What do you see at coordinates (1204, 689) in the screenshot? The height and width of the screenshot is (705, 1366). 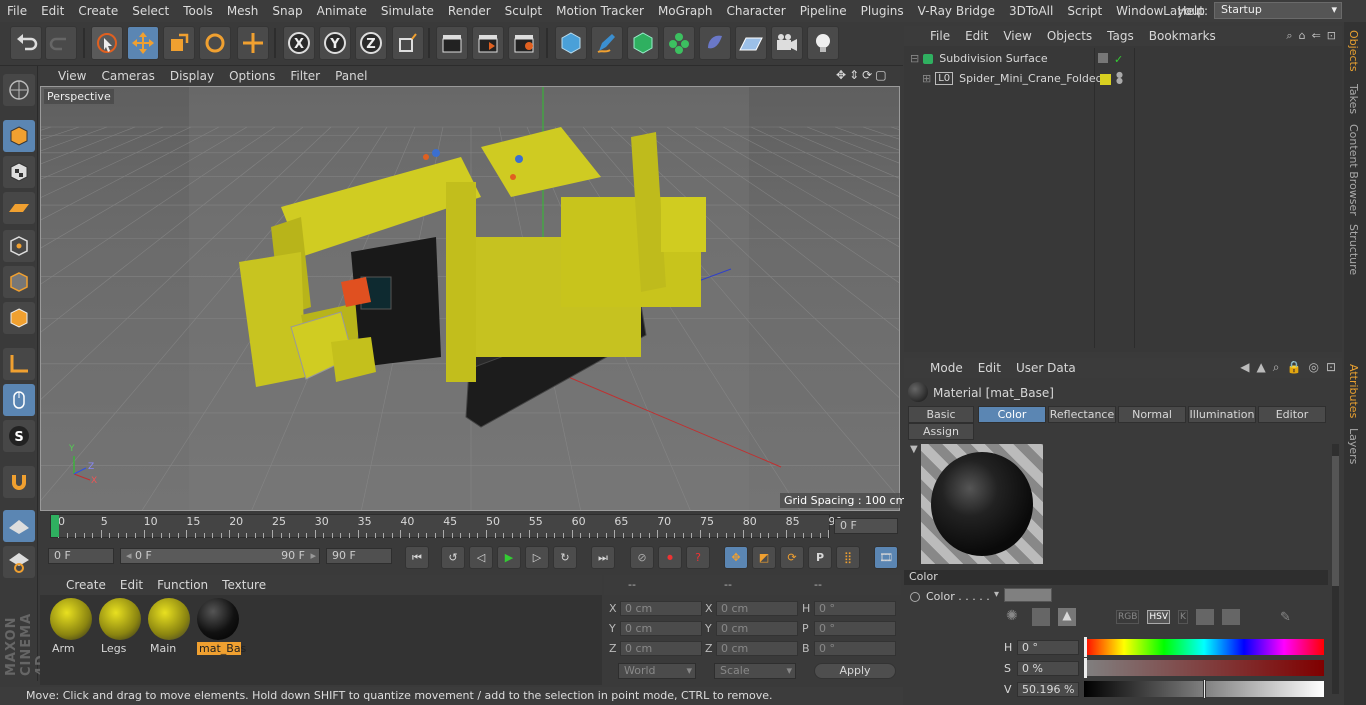 I see `value-slider` at bounding box center [1204, 689].